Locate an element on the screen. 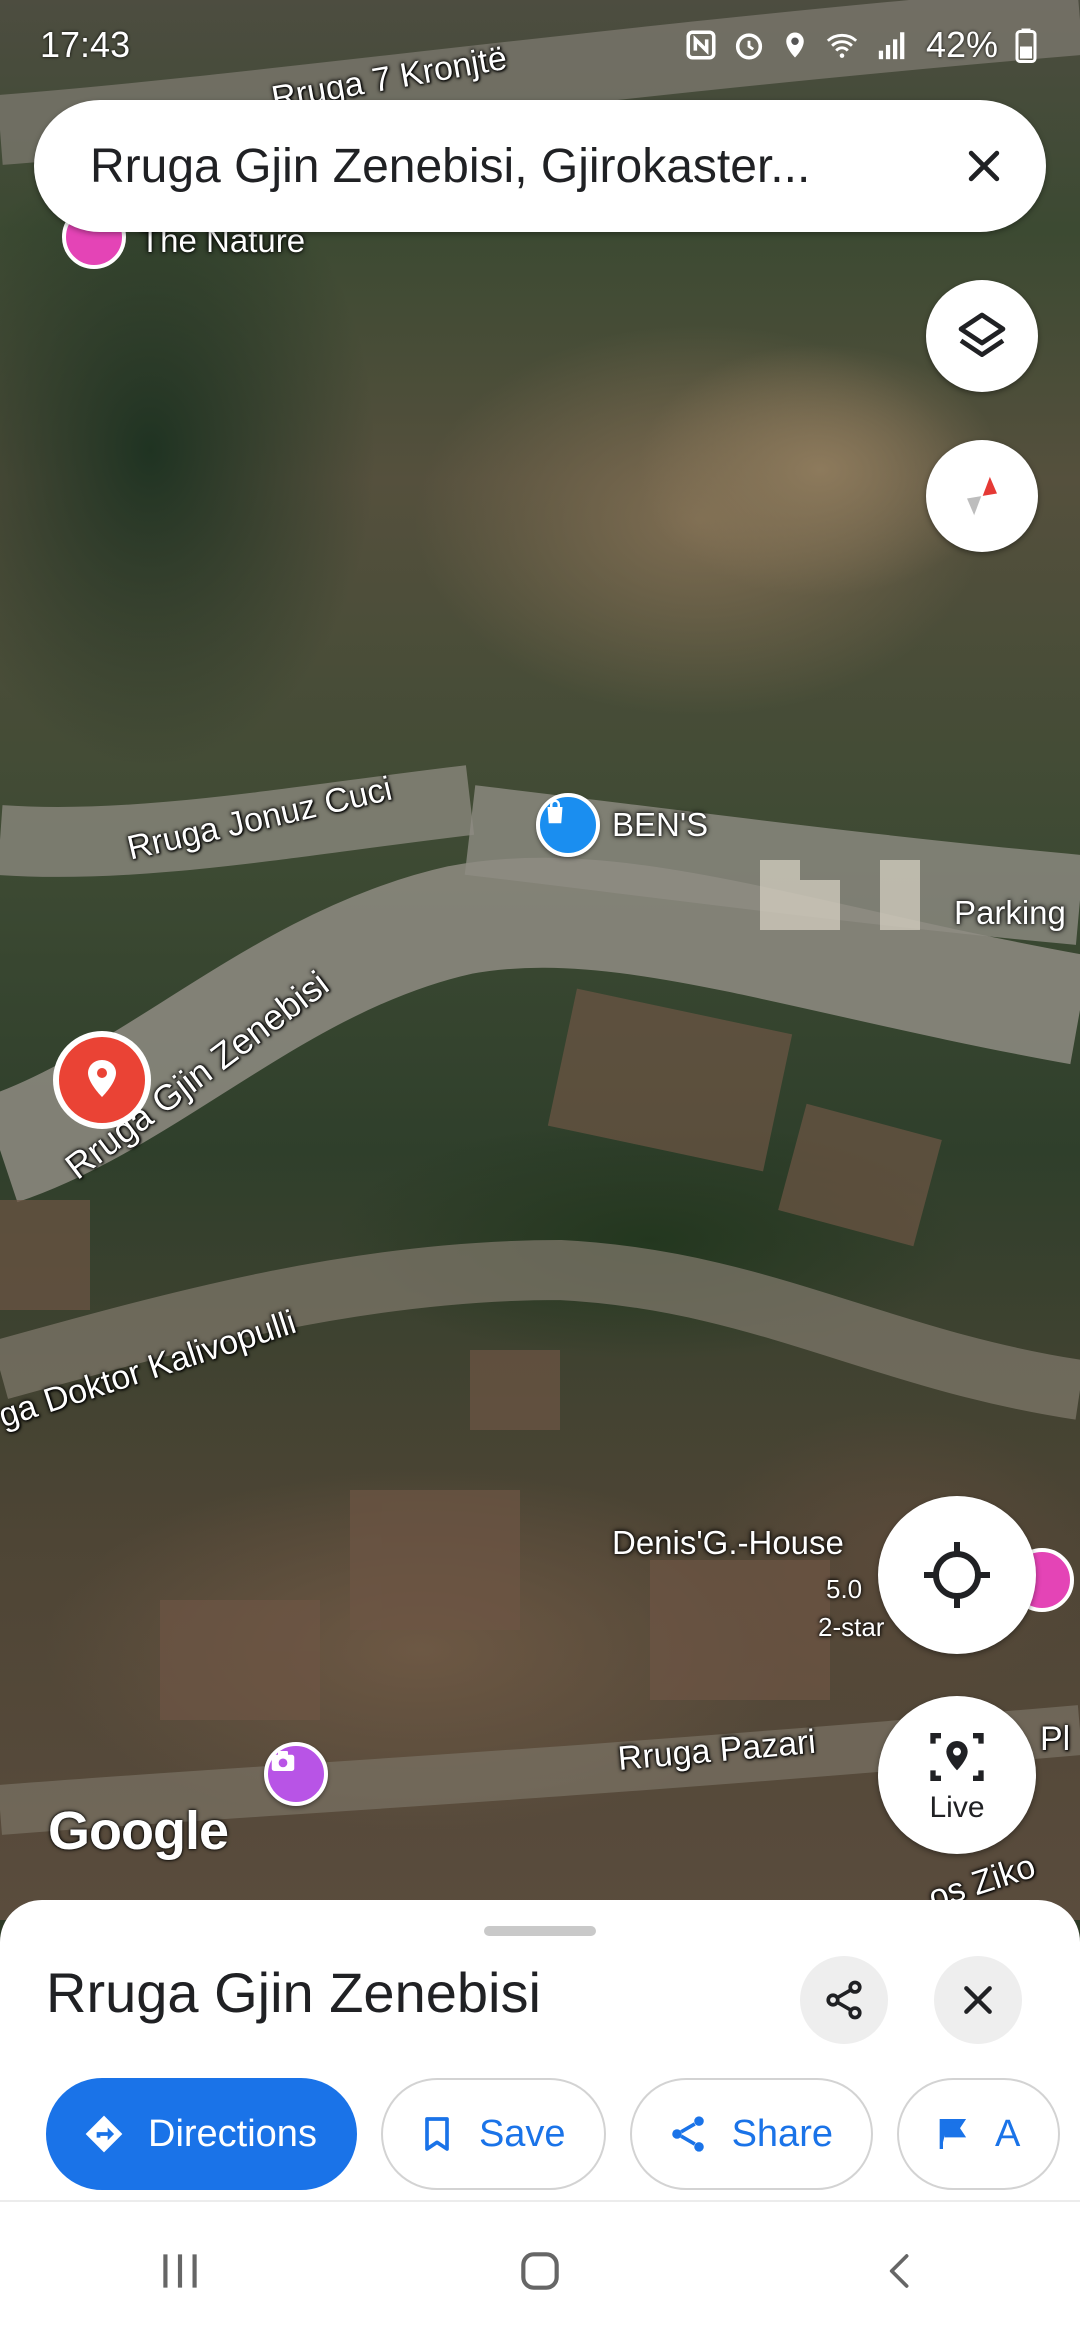  clear-search-button is located at coordinates (984, 166).